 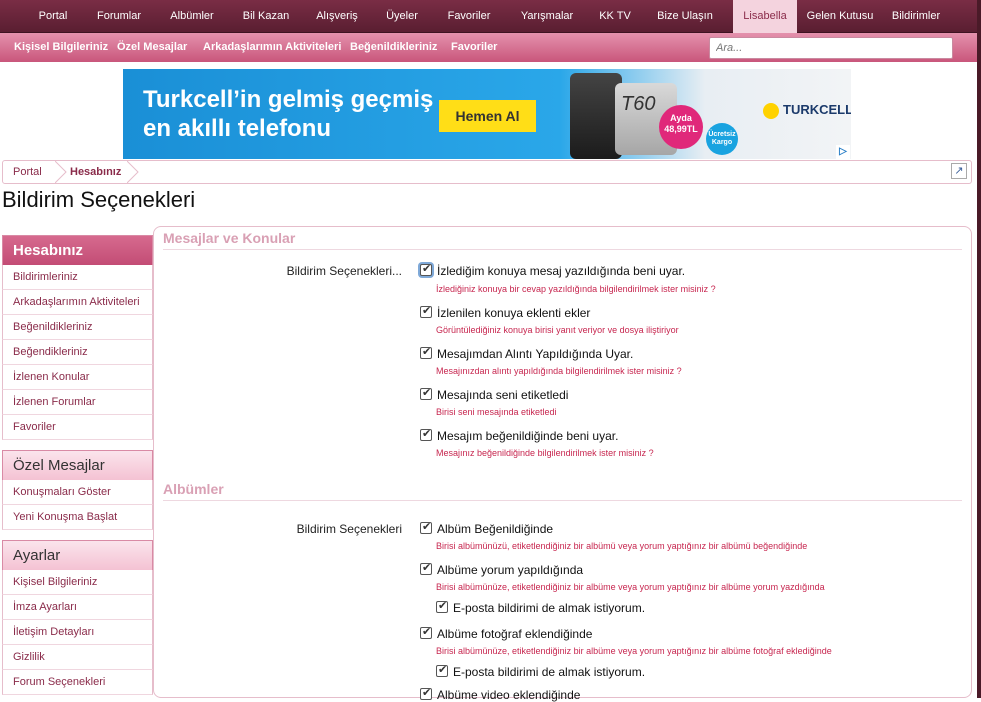 What do you see at coordinates (771, 111) in the screenshot?
I see `turkcell-logo-icon` at bounding box center [771, 111].